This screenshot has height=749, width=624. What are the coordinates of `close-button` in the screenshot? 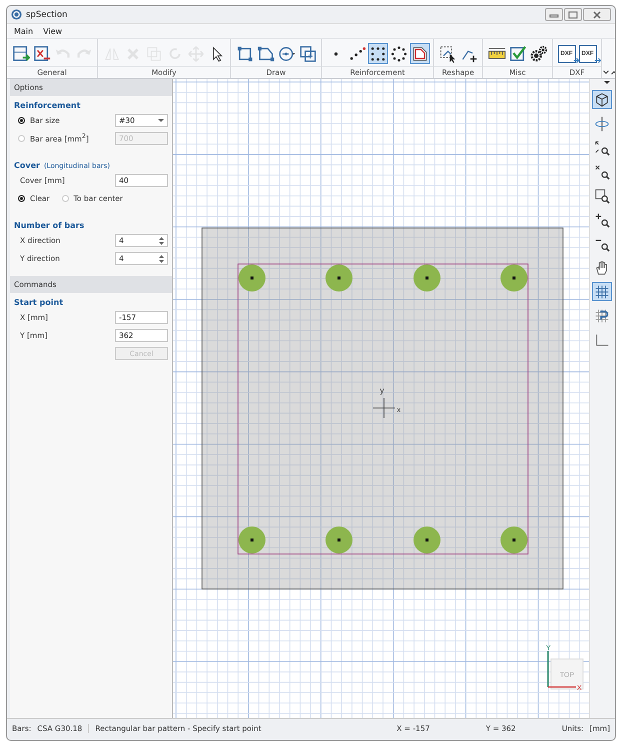 It's located at (597, 14).